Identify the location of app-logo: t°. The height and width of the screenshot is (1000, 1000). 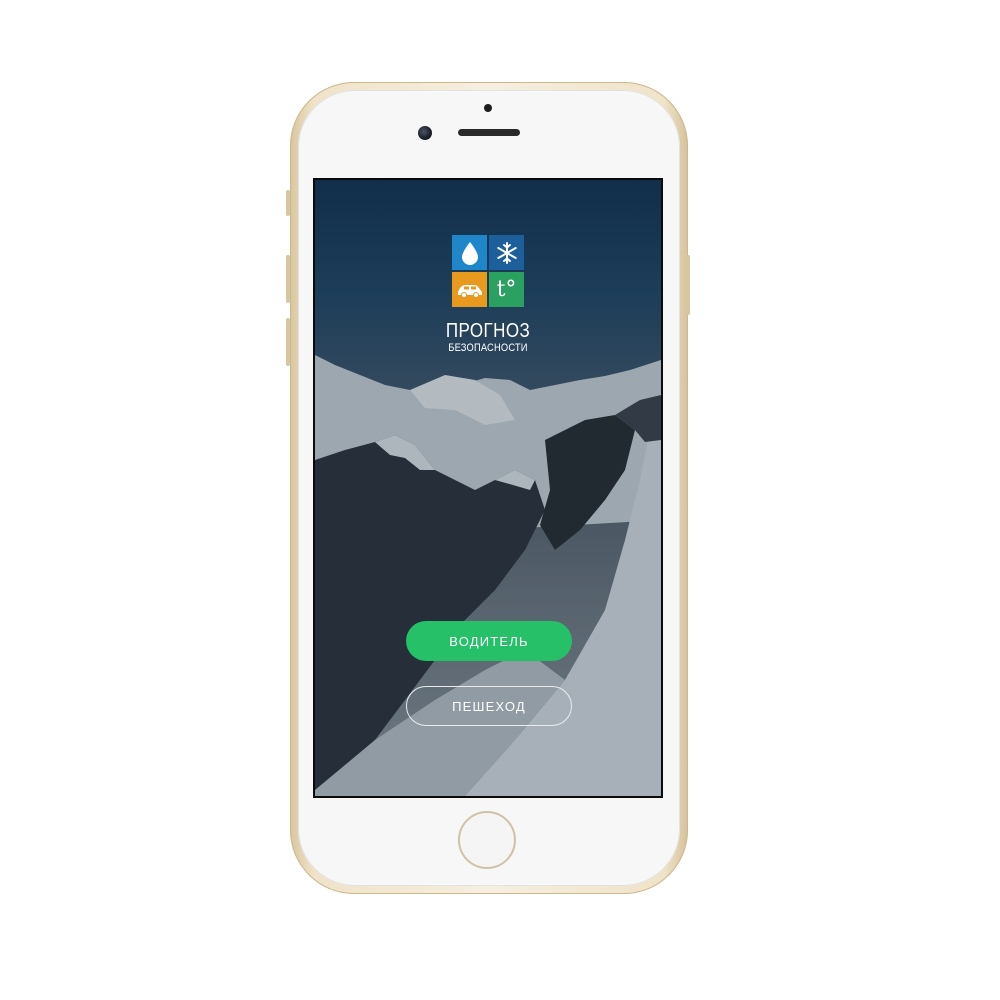
(489, 272).